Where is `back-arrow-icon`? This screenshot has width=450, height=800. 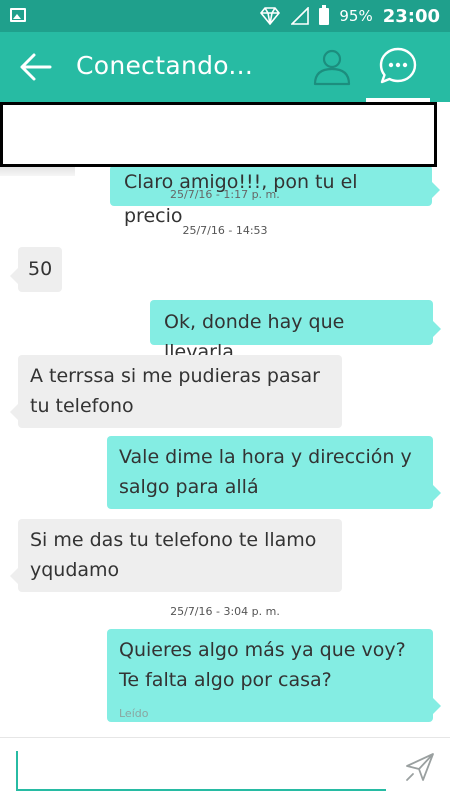
back-arrow-icon is located at coordinates (35, 67).